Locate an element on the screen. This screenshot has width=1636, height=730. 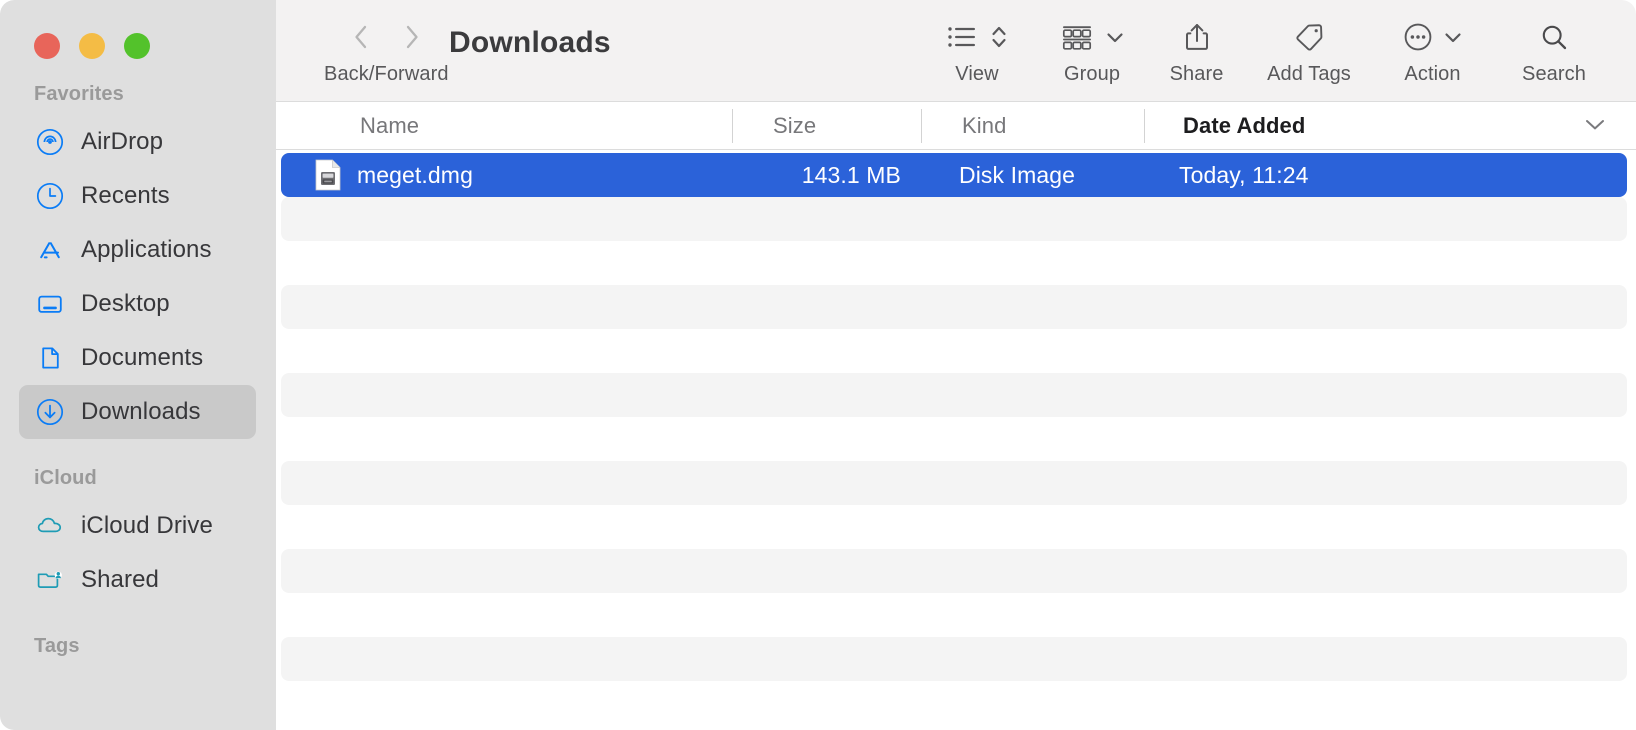
group-glyphs is located at coordinates (1092, 39).